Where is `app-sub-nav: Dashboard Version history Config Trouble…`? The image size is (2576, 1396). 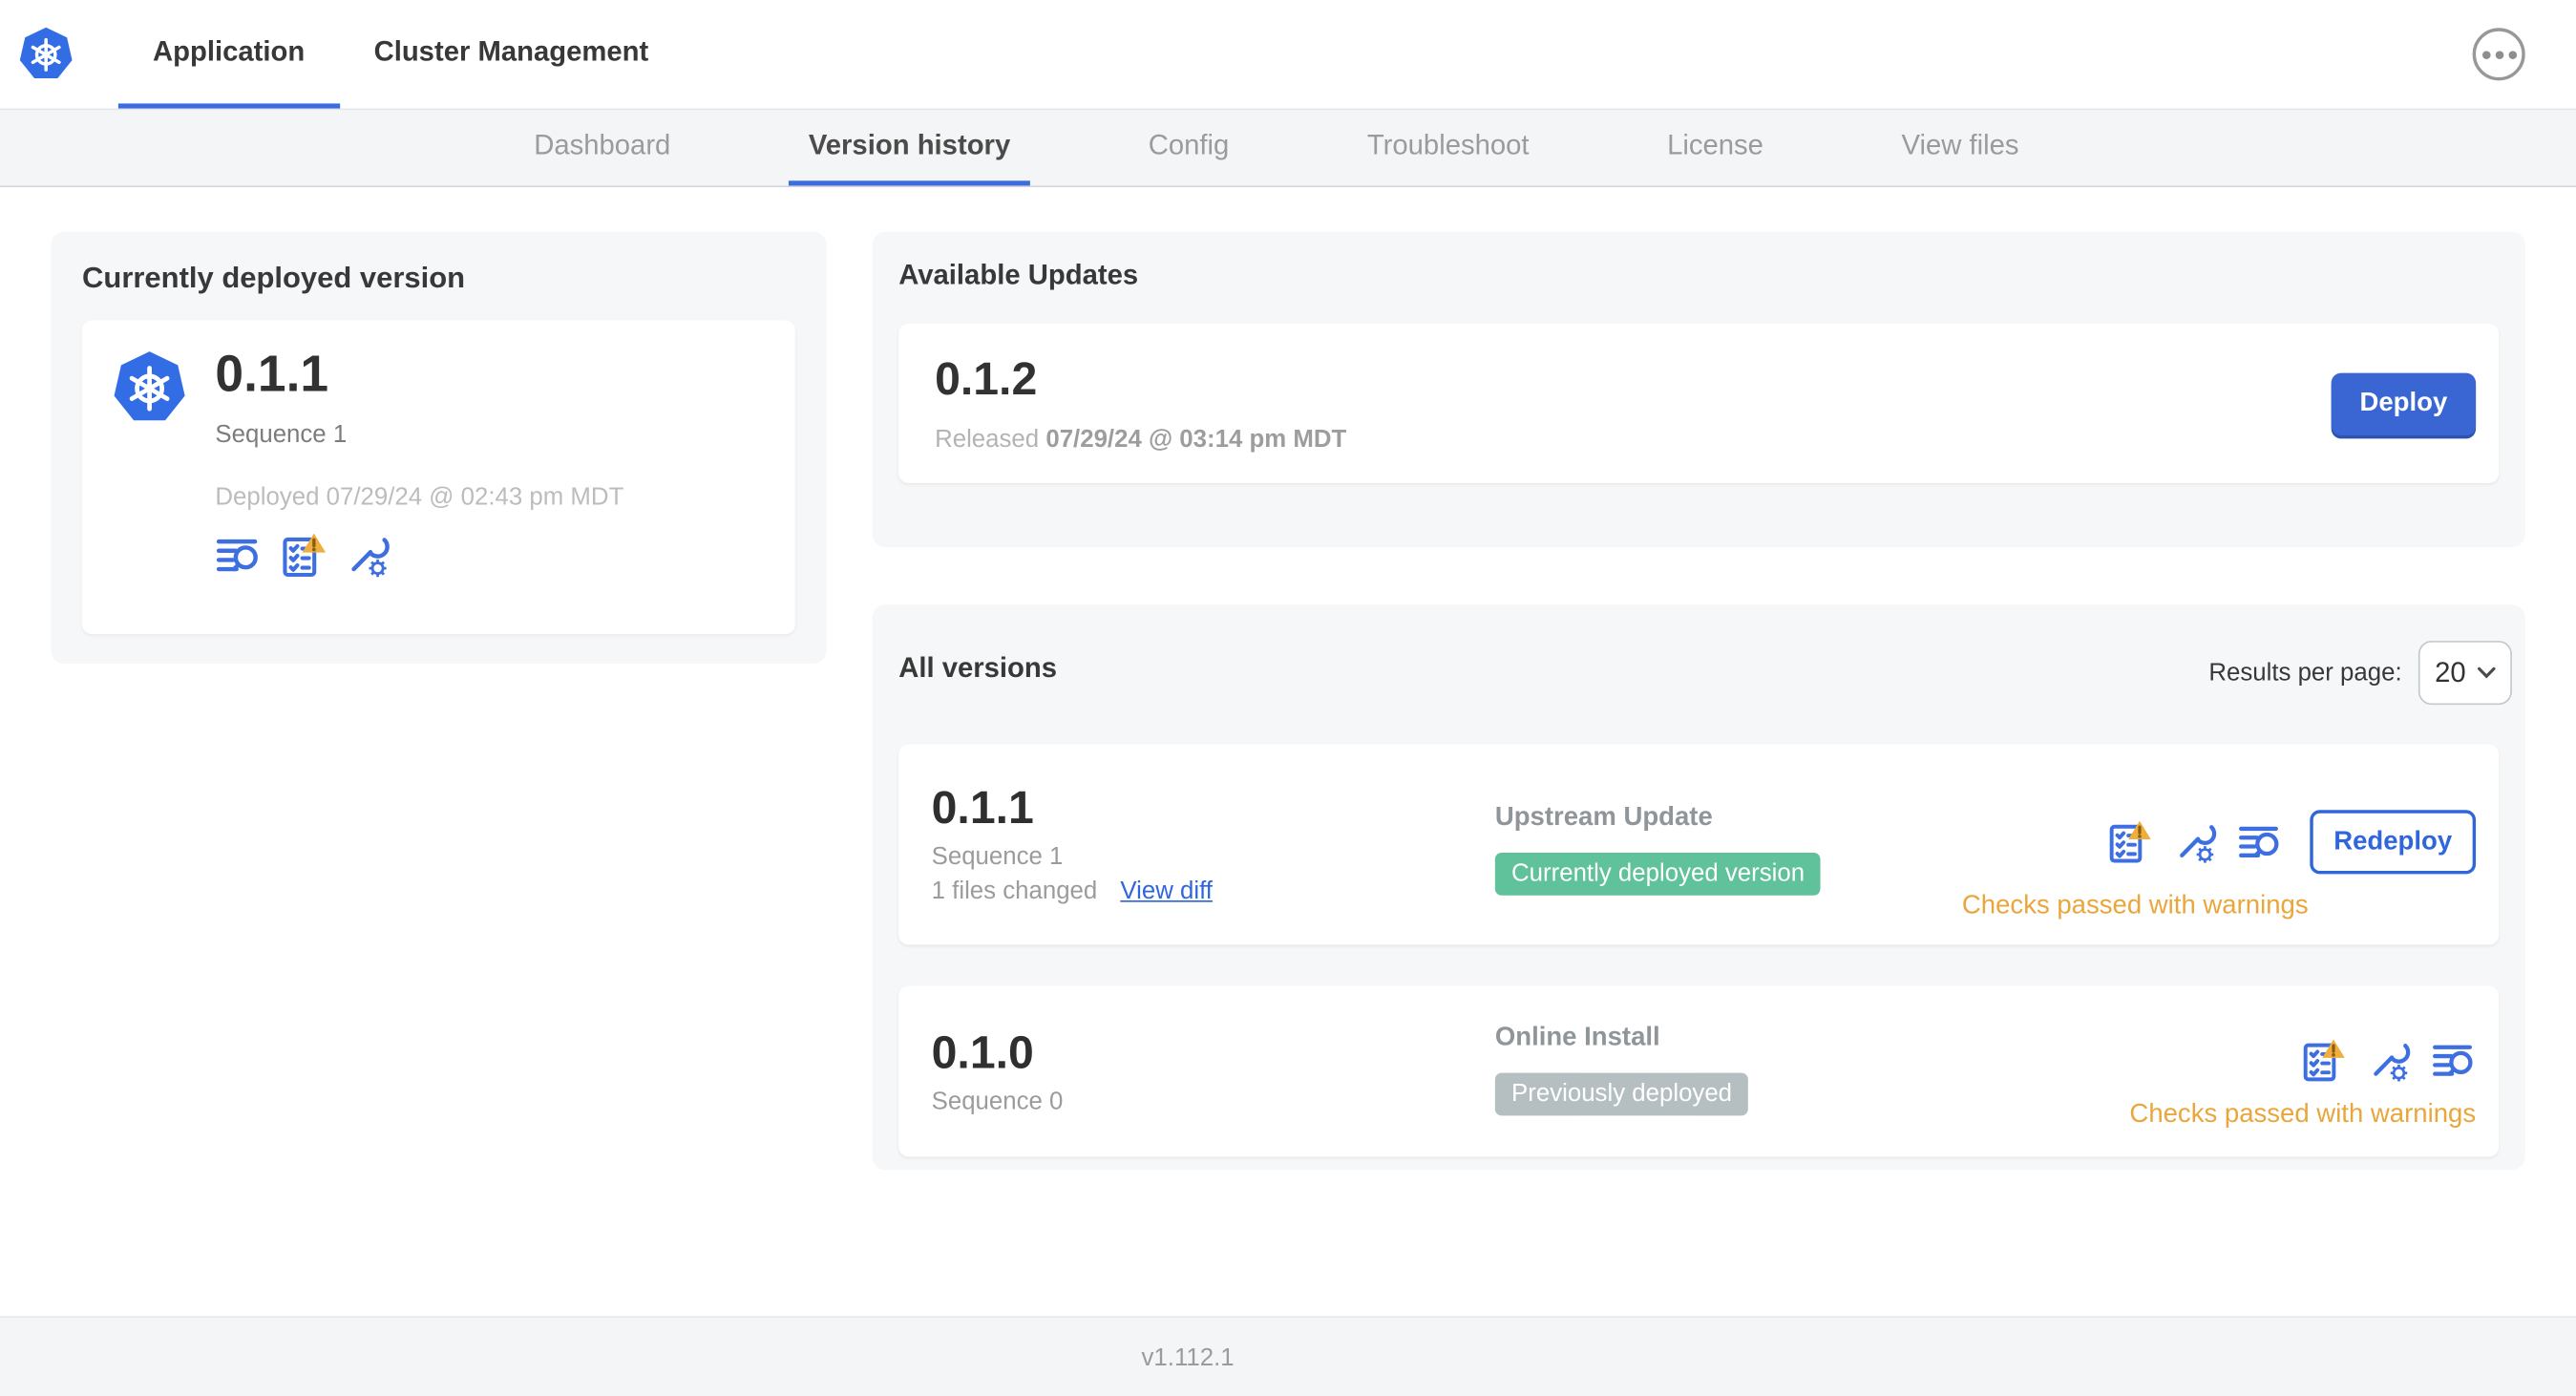
app-sub-nav: Dashboard Version history Config Trouble… is located at coordinates (1288, 149).